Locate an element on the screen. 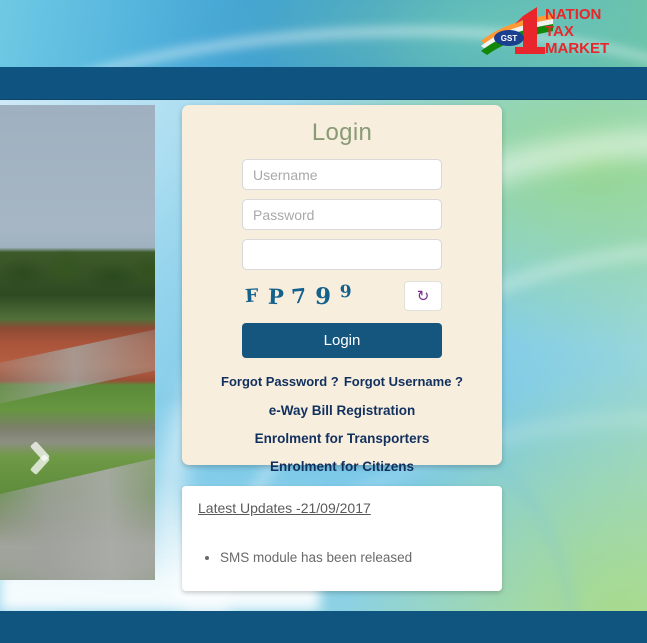 Image resolution: width=647 pixels, height=643 pixels. password-input is located at coordinates (342, 214).